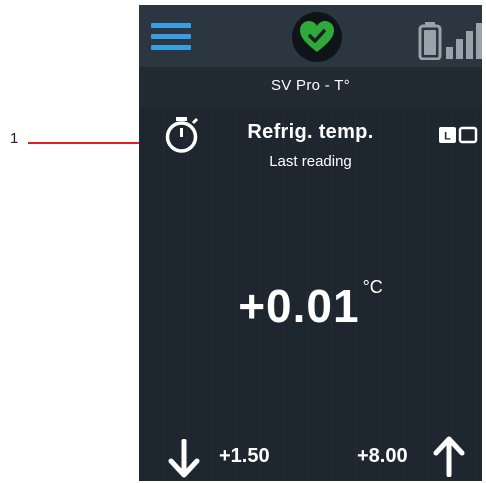 The height and width of the screenshot is (483, 486). What do you see at coordinates (447, 137) in the screenshot?
I see `display-mode-letter: L` at bounding box center [447, 137].